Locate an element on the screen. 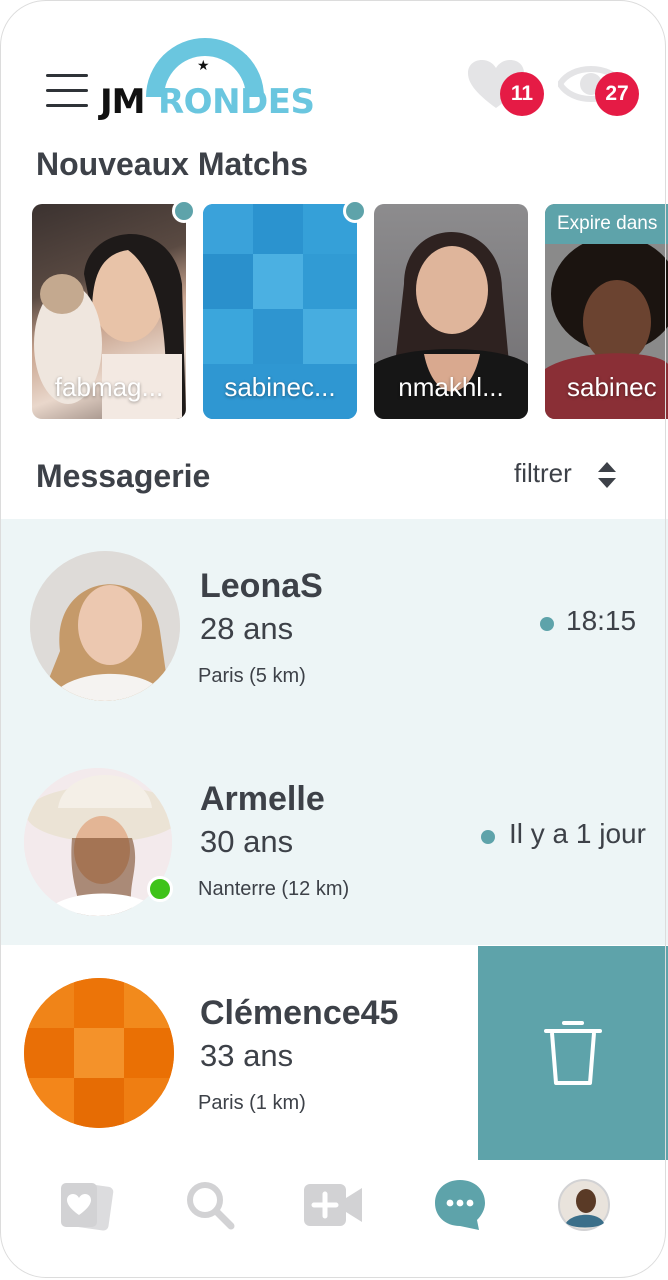  conversation-name: LeonaS is located at coordinates (261, 586).